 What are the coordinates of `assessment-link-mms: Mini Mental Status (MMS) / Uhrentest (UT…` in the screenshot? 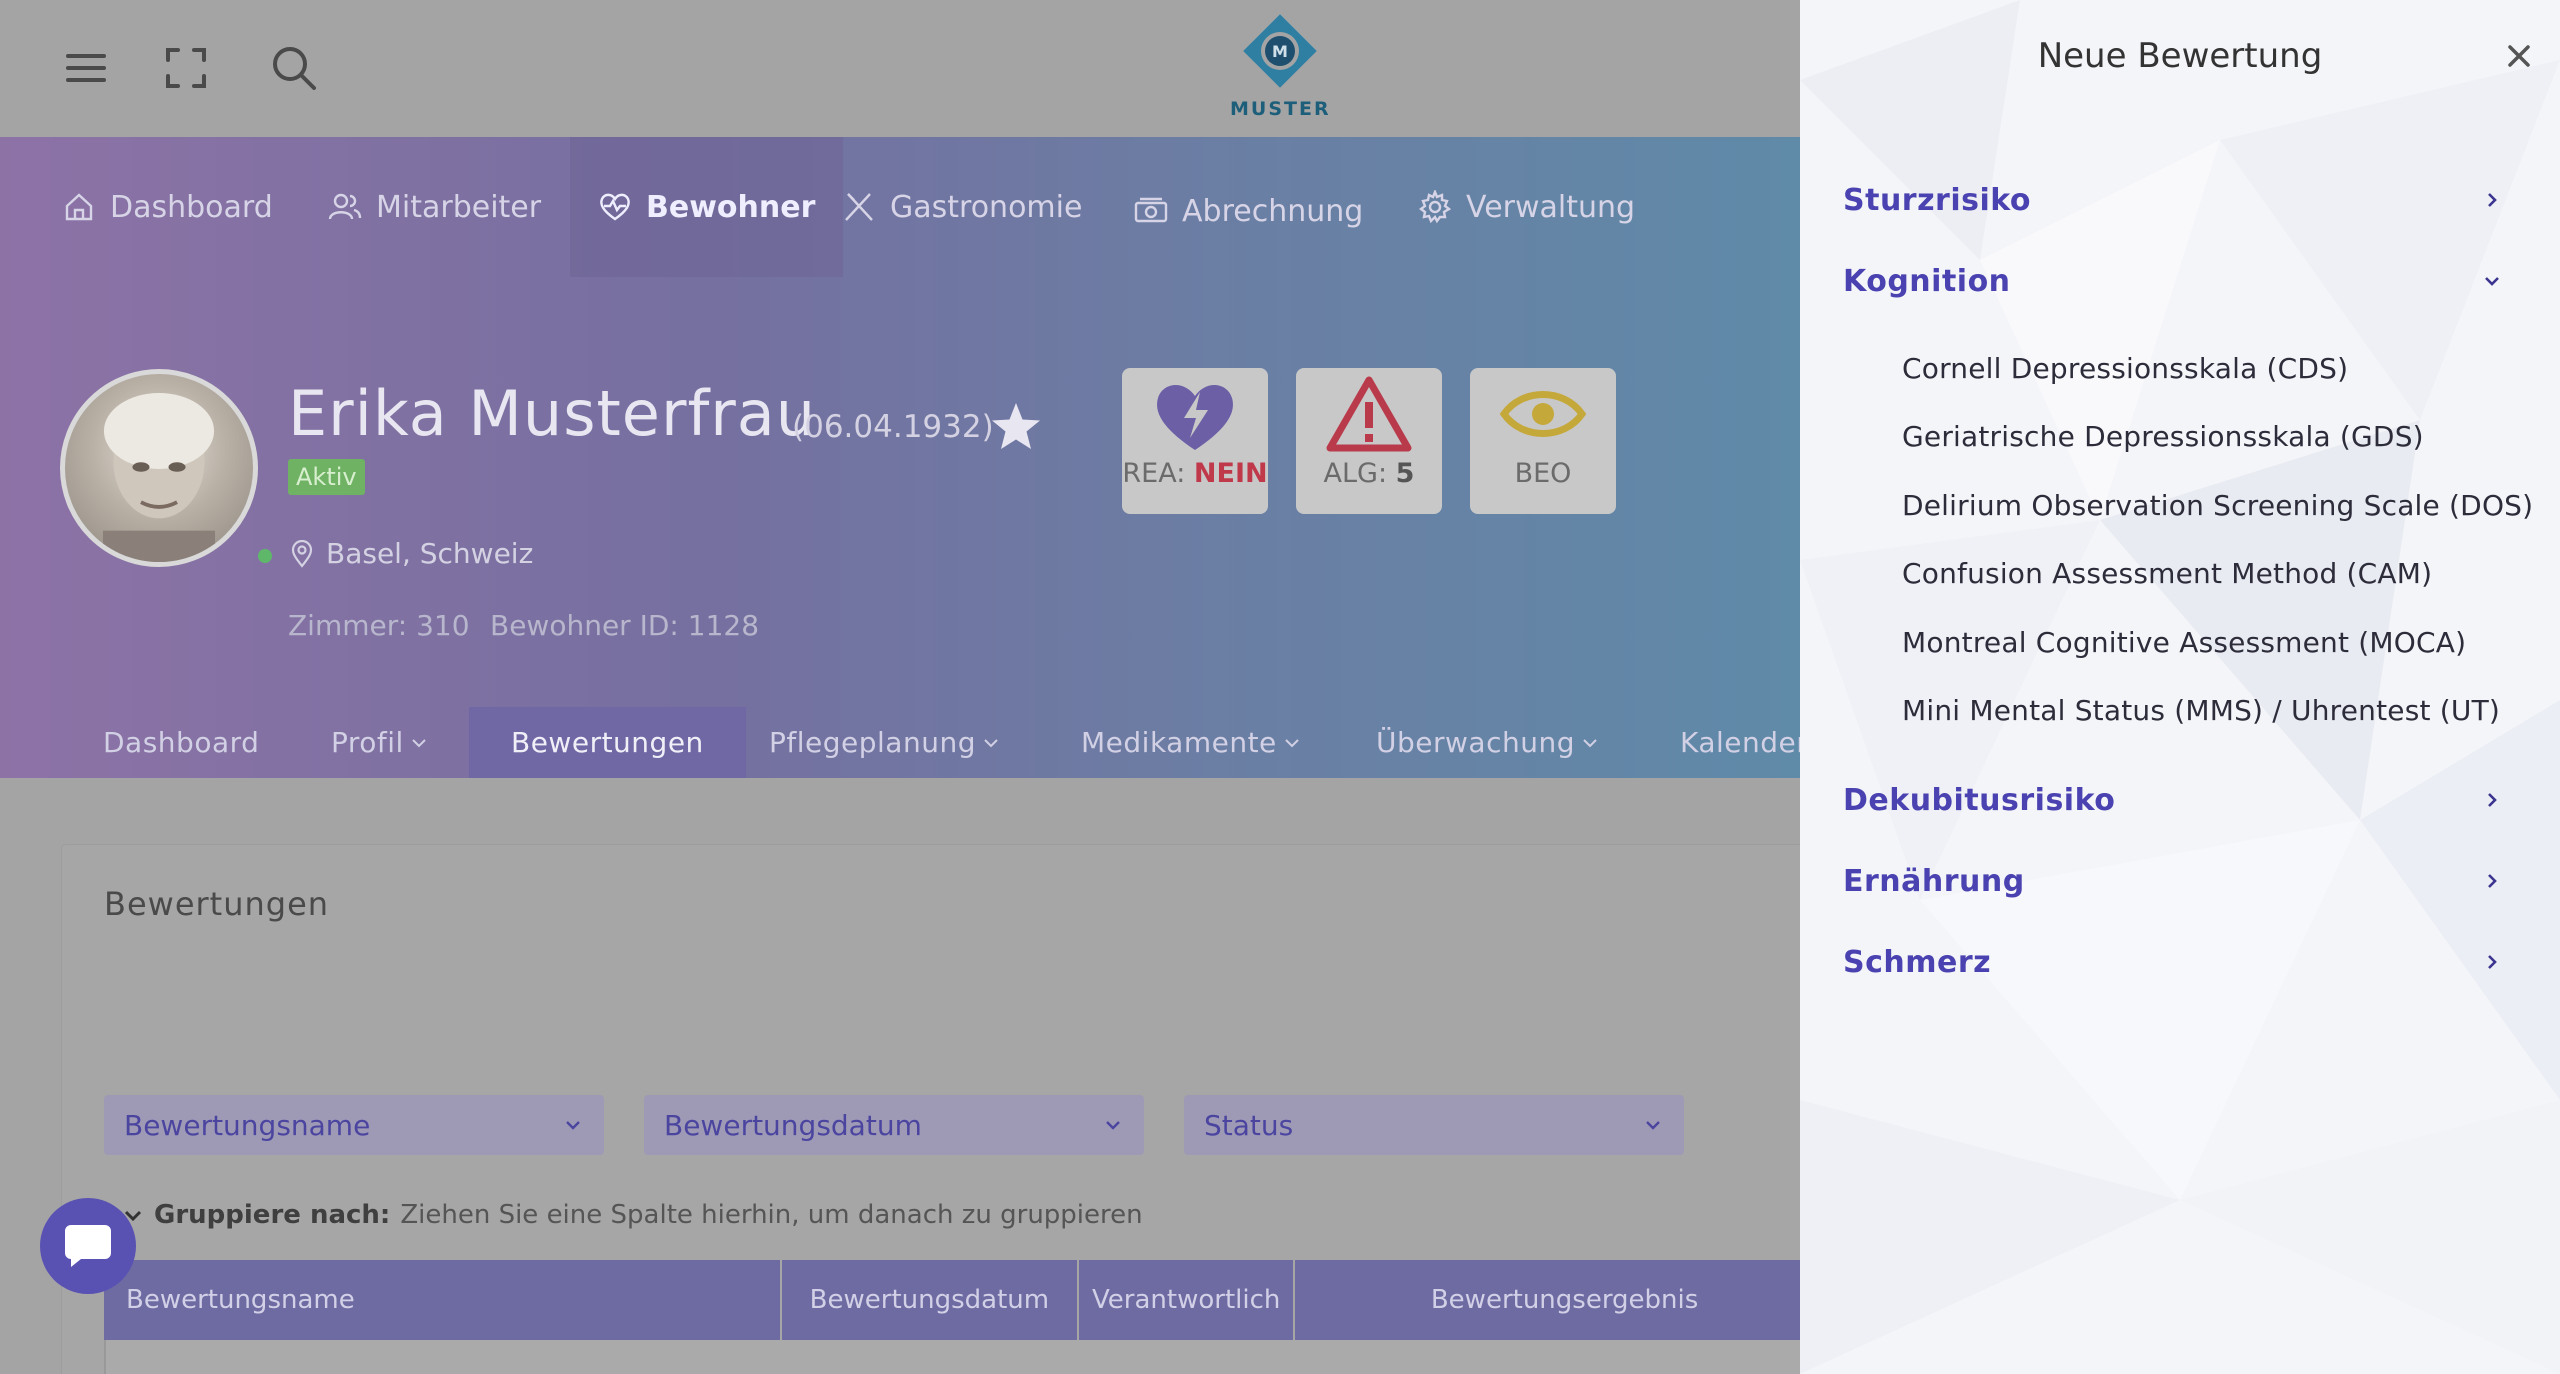 It's located at (2201, 710).